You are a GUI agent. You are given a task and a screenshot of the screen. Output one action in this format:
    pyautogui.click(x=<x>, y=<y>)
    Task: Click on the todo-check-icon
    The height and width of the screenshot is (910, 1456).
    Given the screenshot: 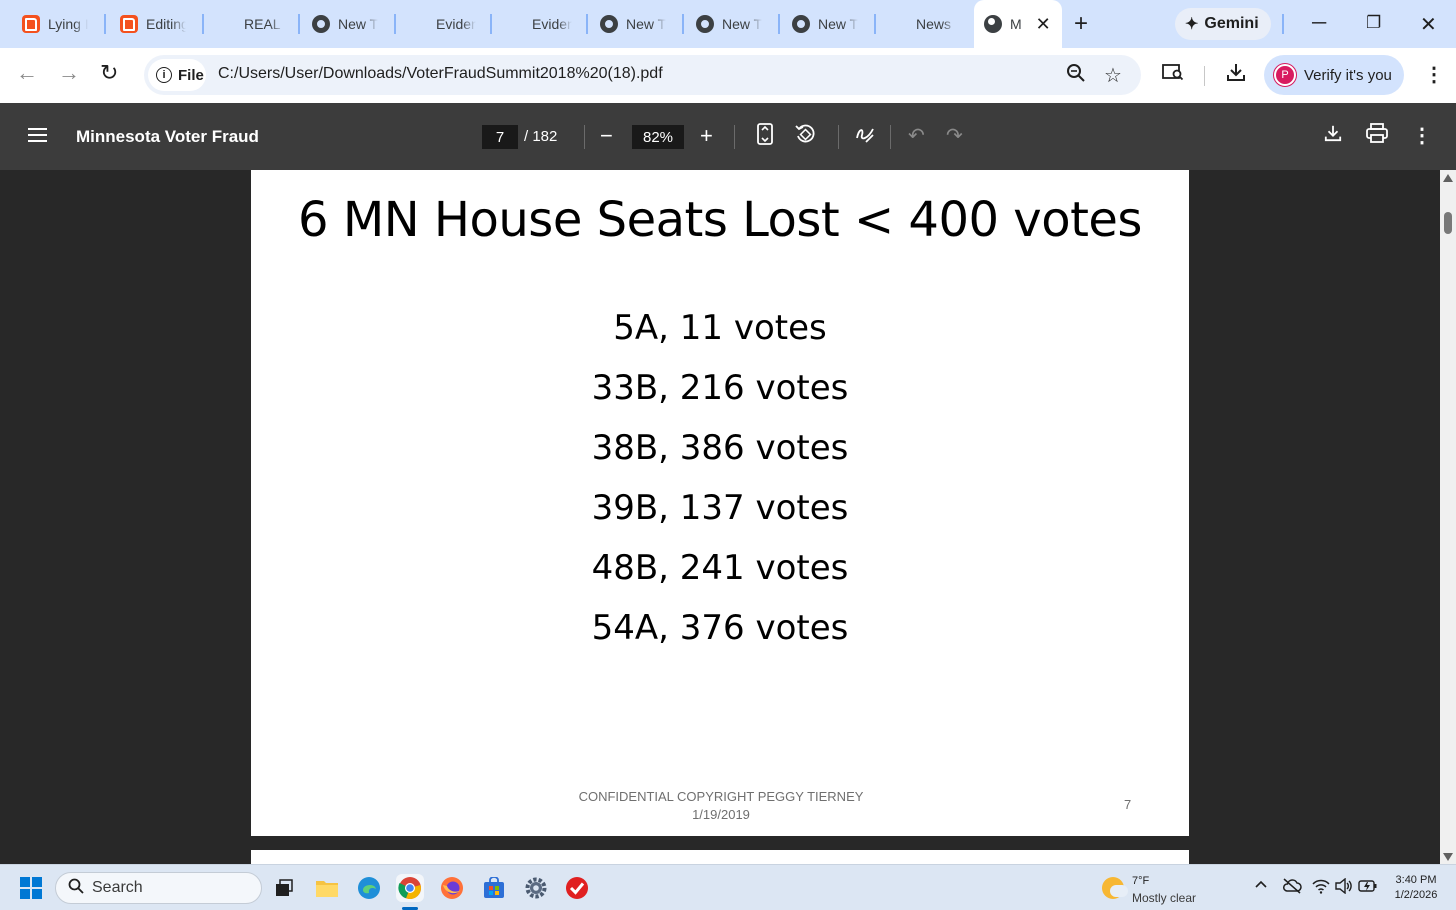 What is the action you would take?
    pyautogui.click(x=577, y=888)
    